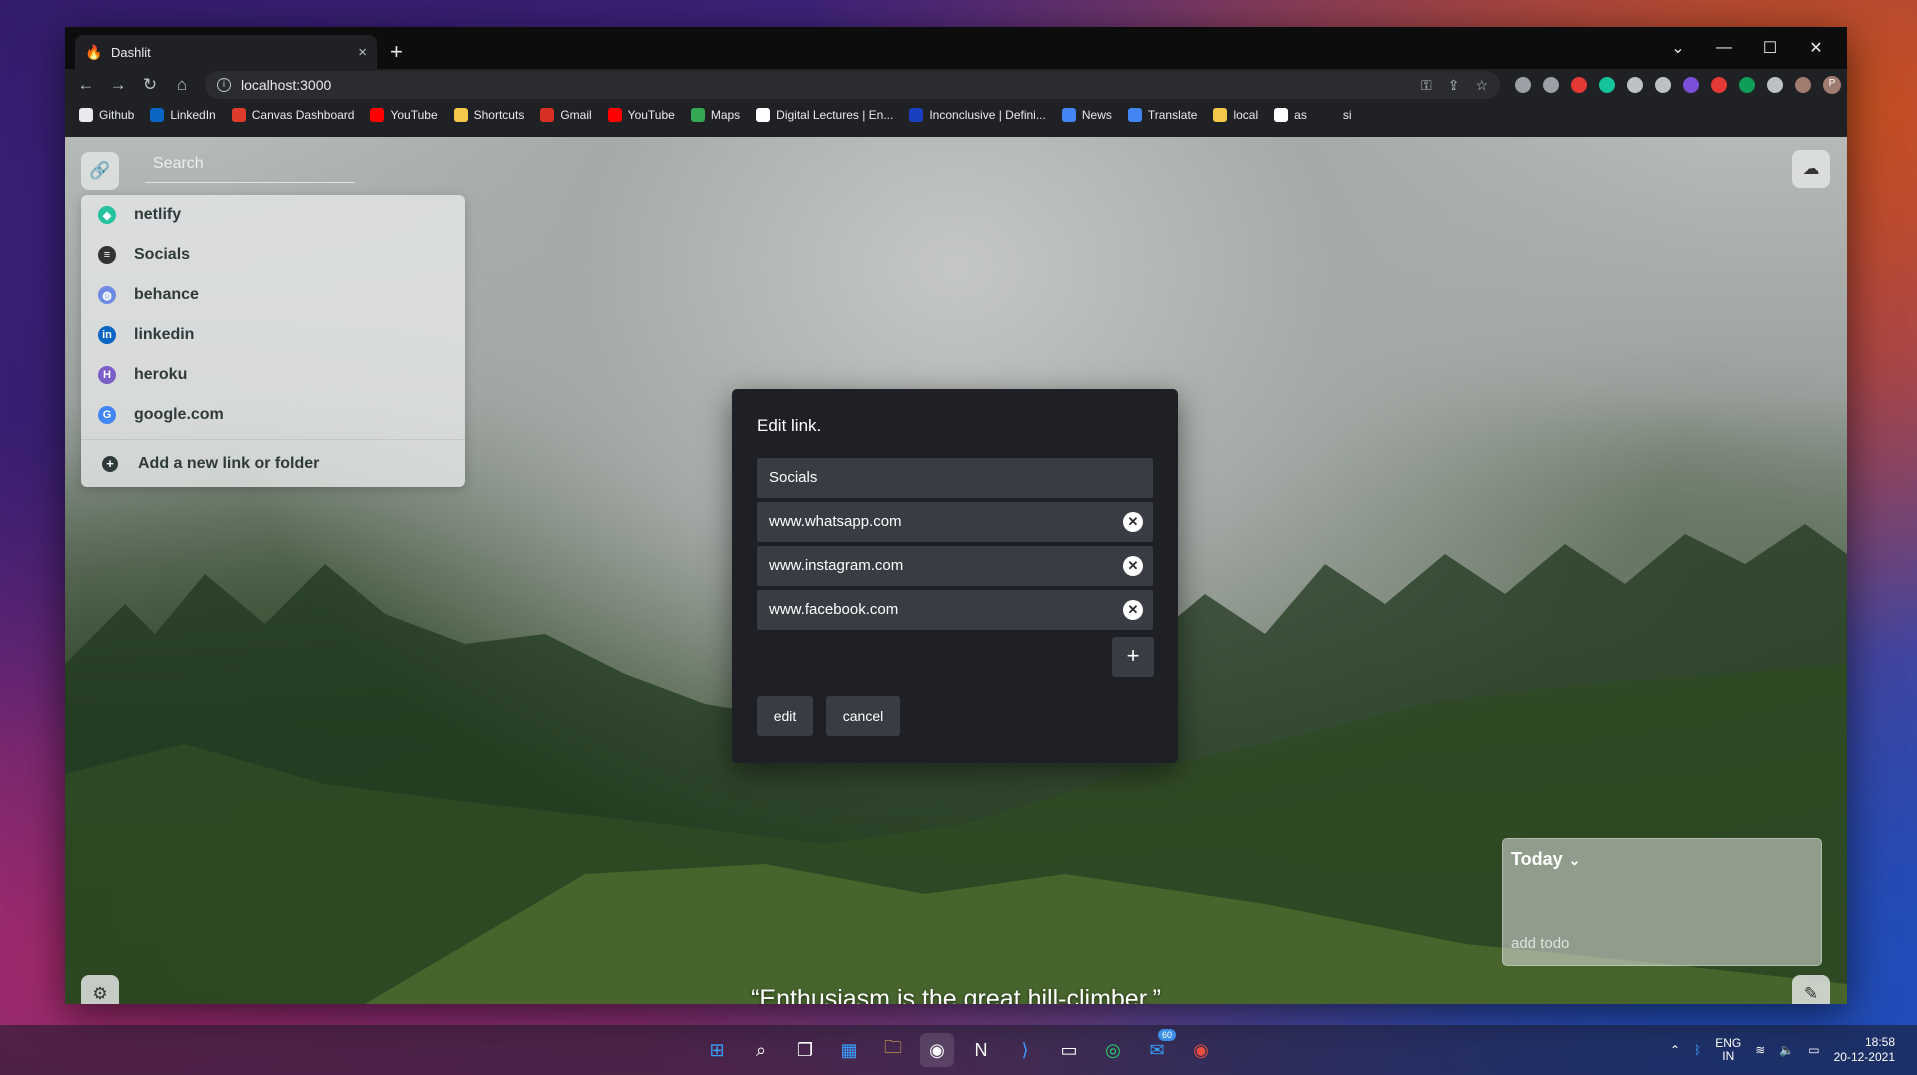  I want to click on language-indicator: ENG IN, so click(1728, 1050).